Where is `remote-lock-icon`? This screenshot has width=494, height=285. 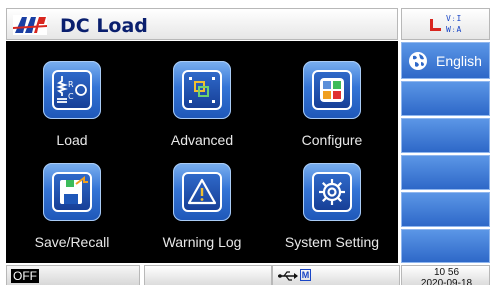
remote-lock-icon is located at coordinates (435, 25).